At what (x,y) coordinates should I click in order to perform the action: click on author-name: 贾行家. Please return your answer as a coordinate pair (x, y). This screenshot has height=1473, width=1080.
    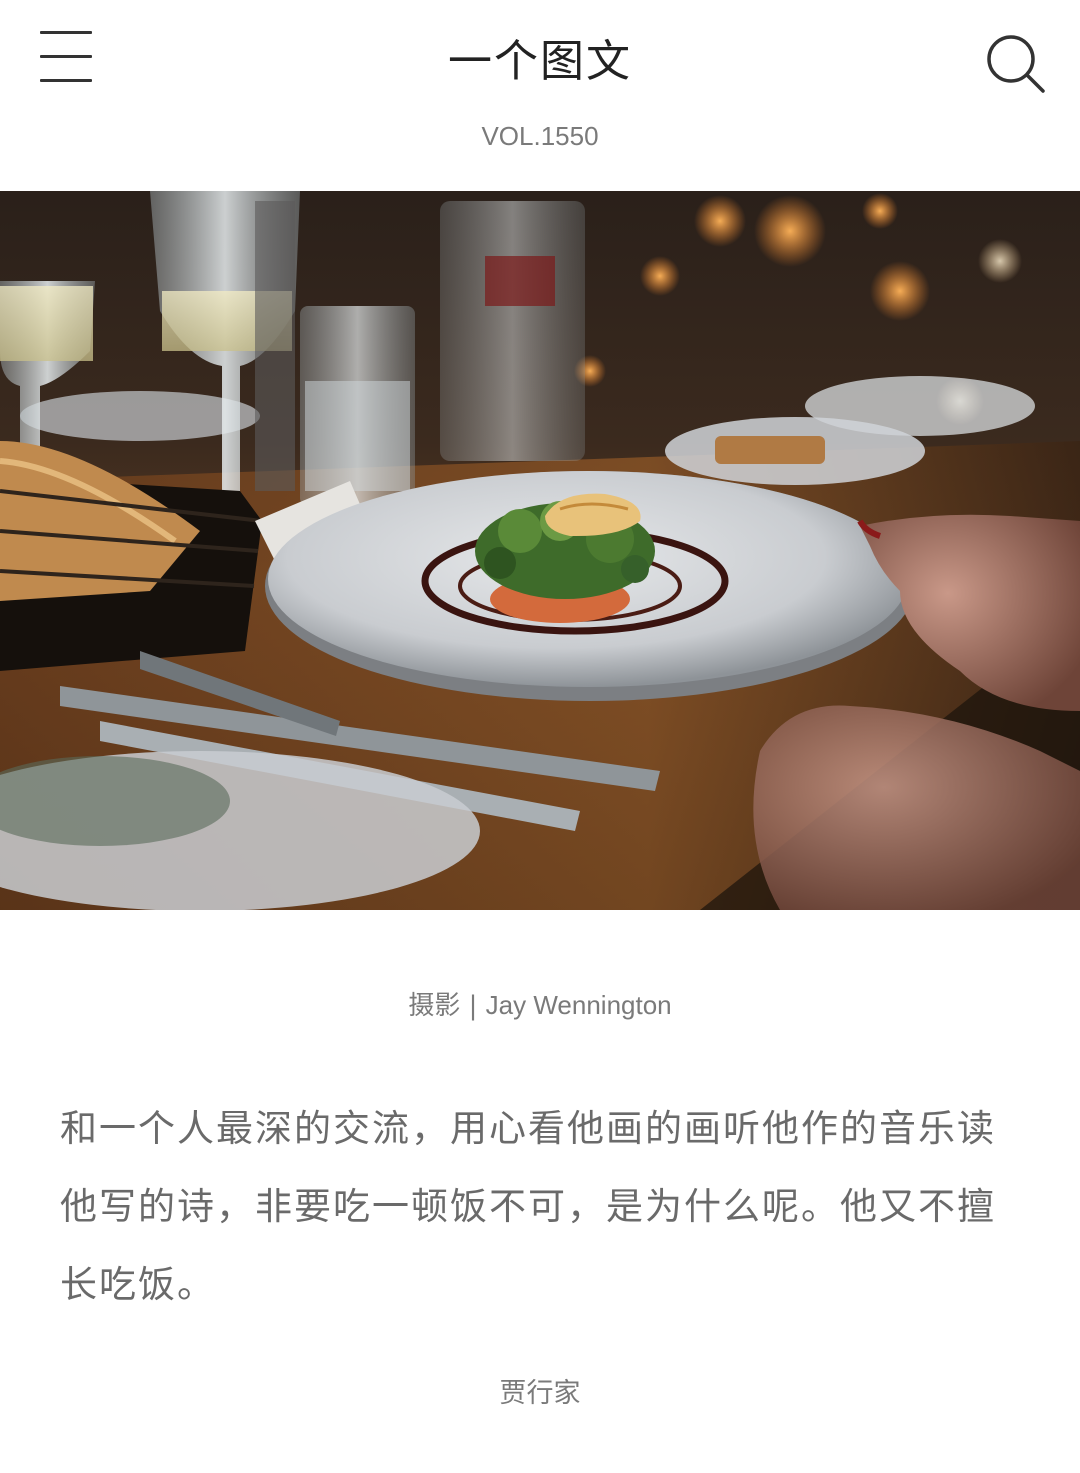
    Looking at the image, I should click on (540, 1393).